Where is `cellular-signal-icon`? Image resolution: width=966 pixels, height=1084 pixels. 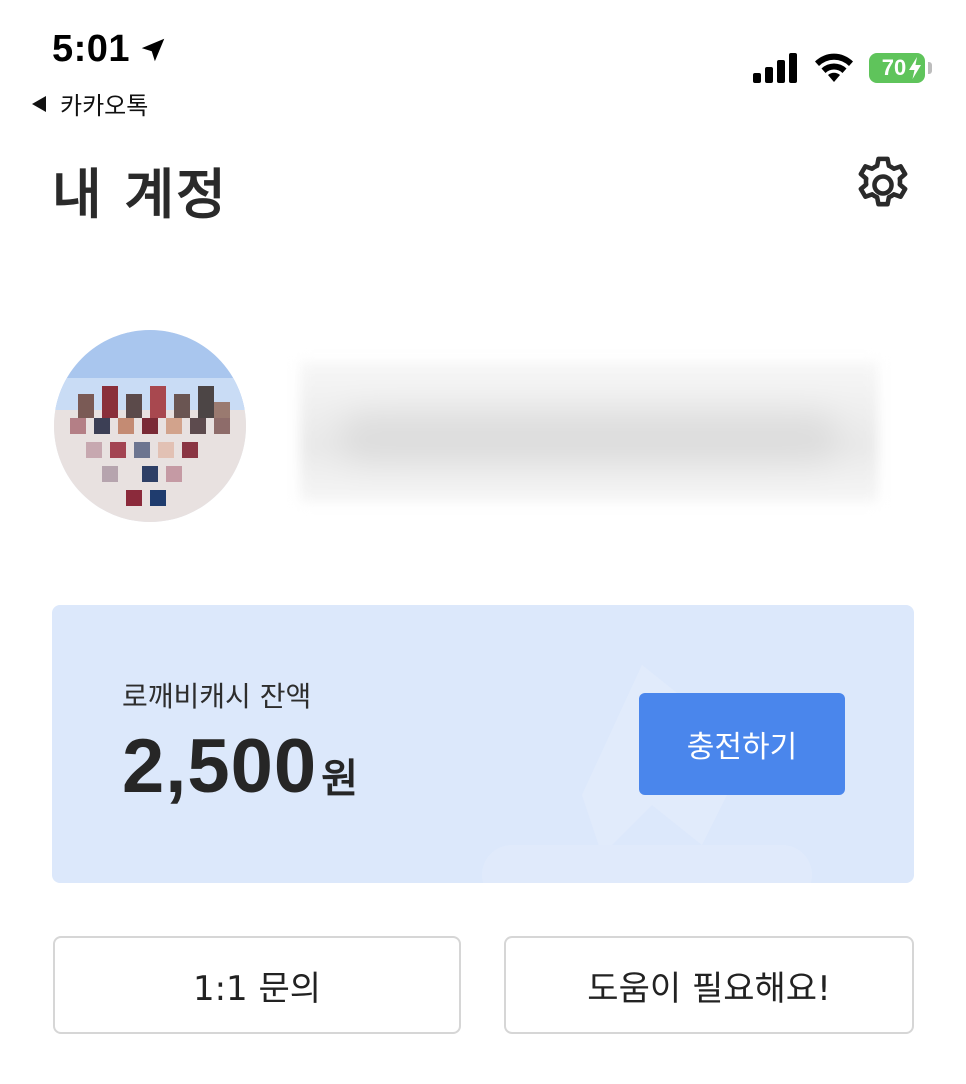 cellular-signal-icon is located at coordinates (775, 68).